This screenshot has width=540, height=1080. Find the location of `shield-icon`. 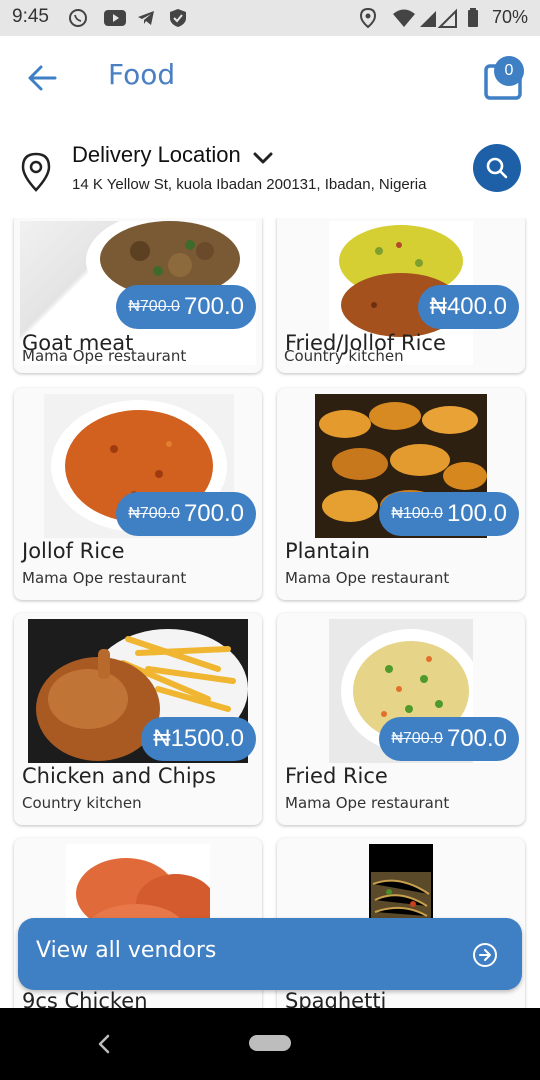

shield-icon is located at coordinates (178, 18).